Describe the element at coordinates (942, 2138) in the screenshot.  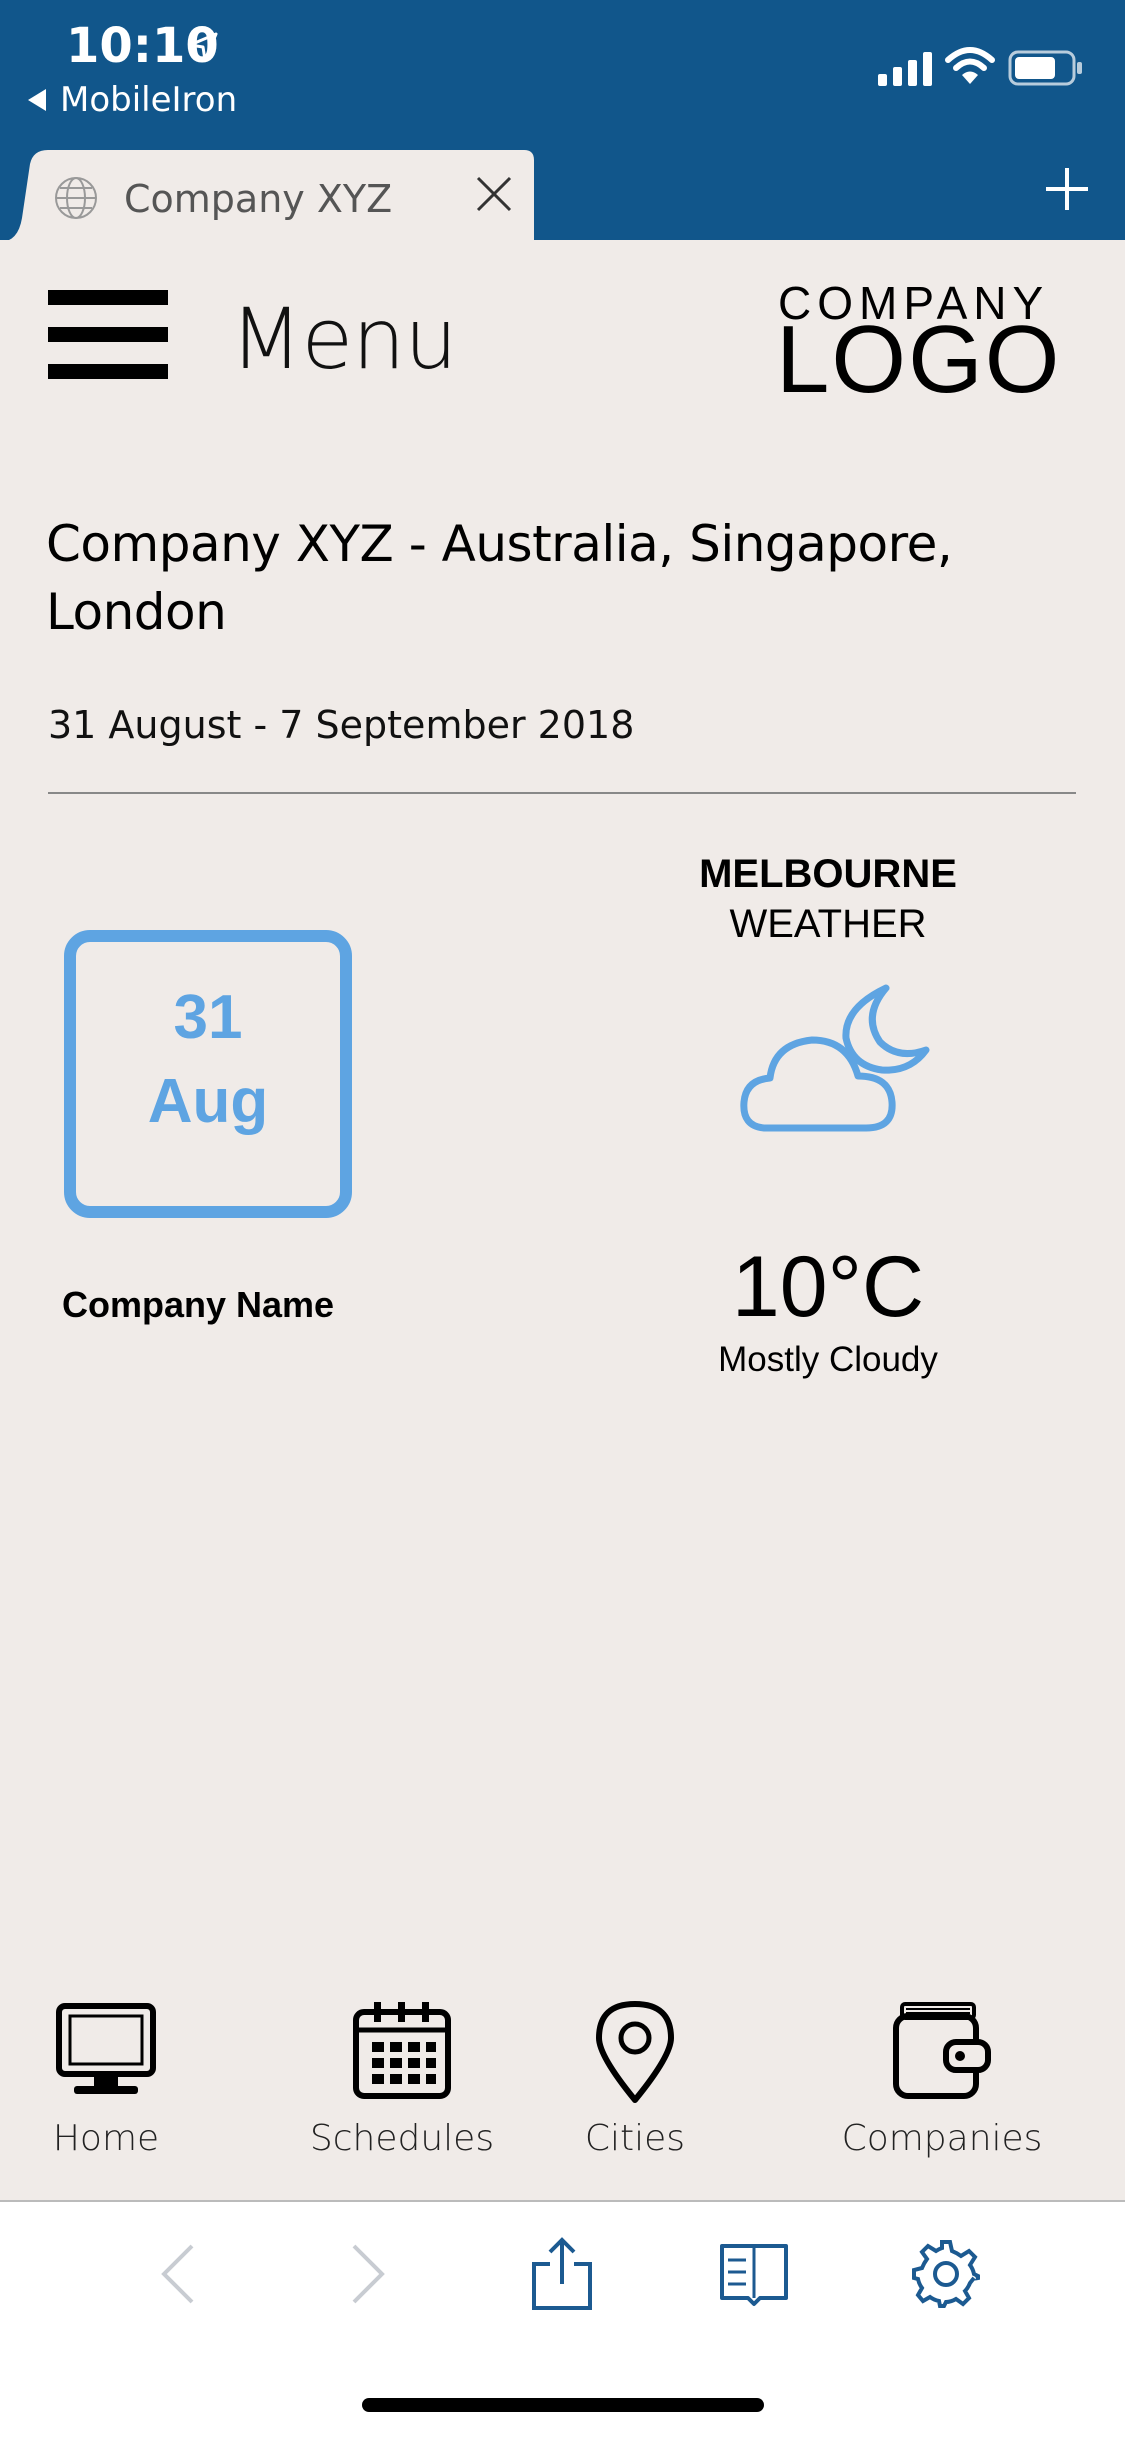
I see `nav-label-companies: Companies` at that location.